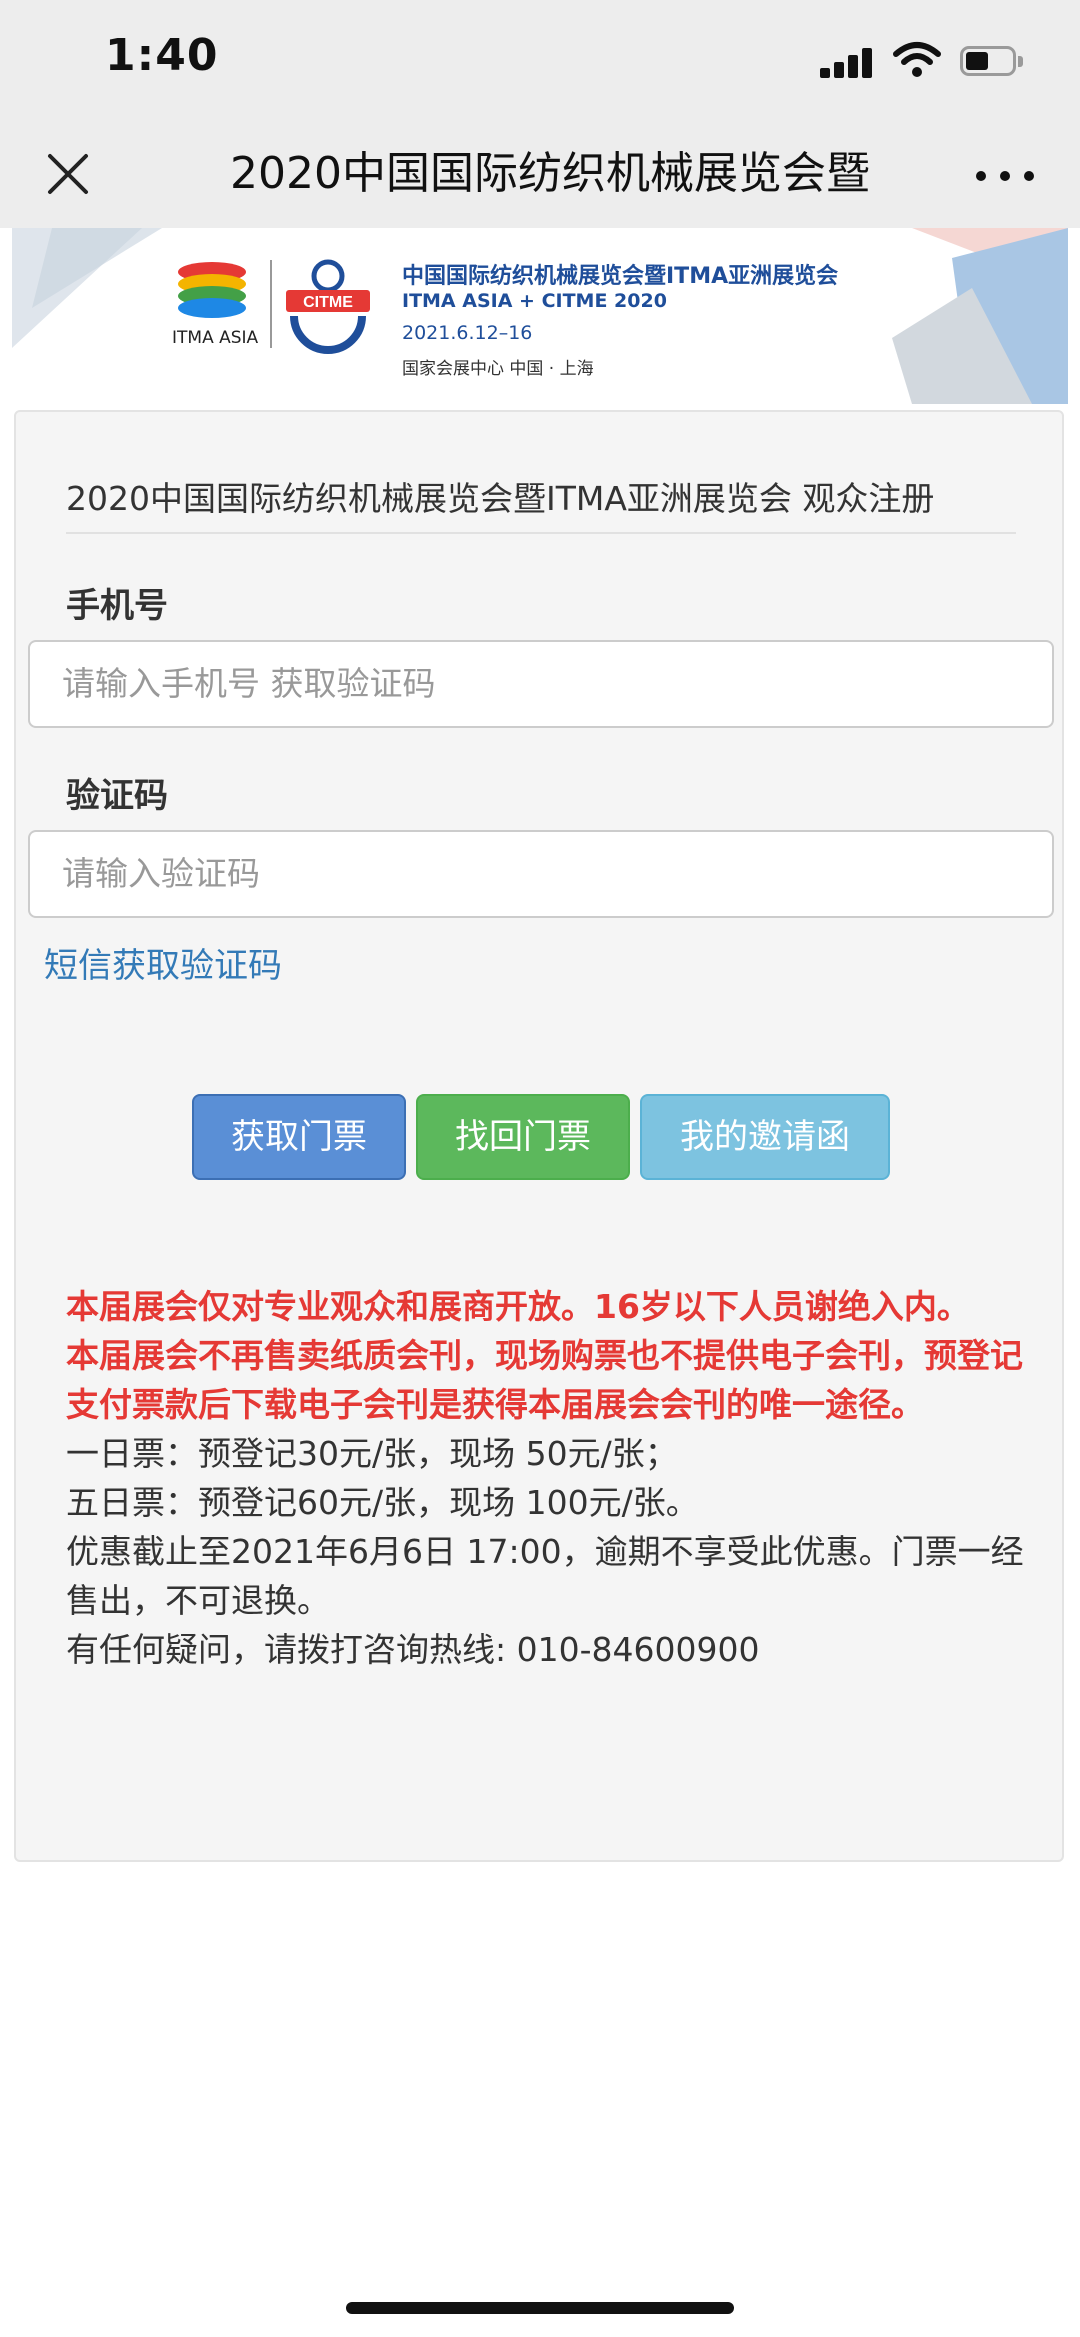 The height and width of the screenshot is (2337, 1080). What do you see at coordinates (117, 606) in the screenshot?
I see `phone-label: 手机号` at bounding box center [117, 606].